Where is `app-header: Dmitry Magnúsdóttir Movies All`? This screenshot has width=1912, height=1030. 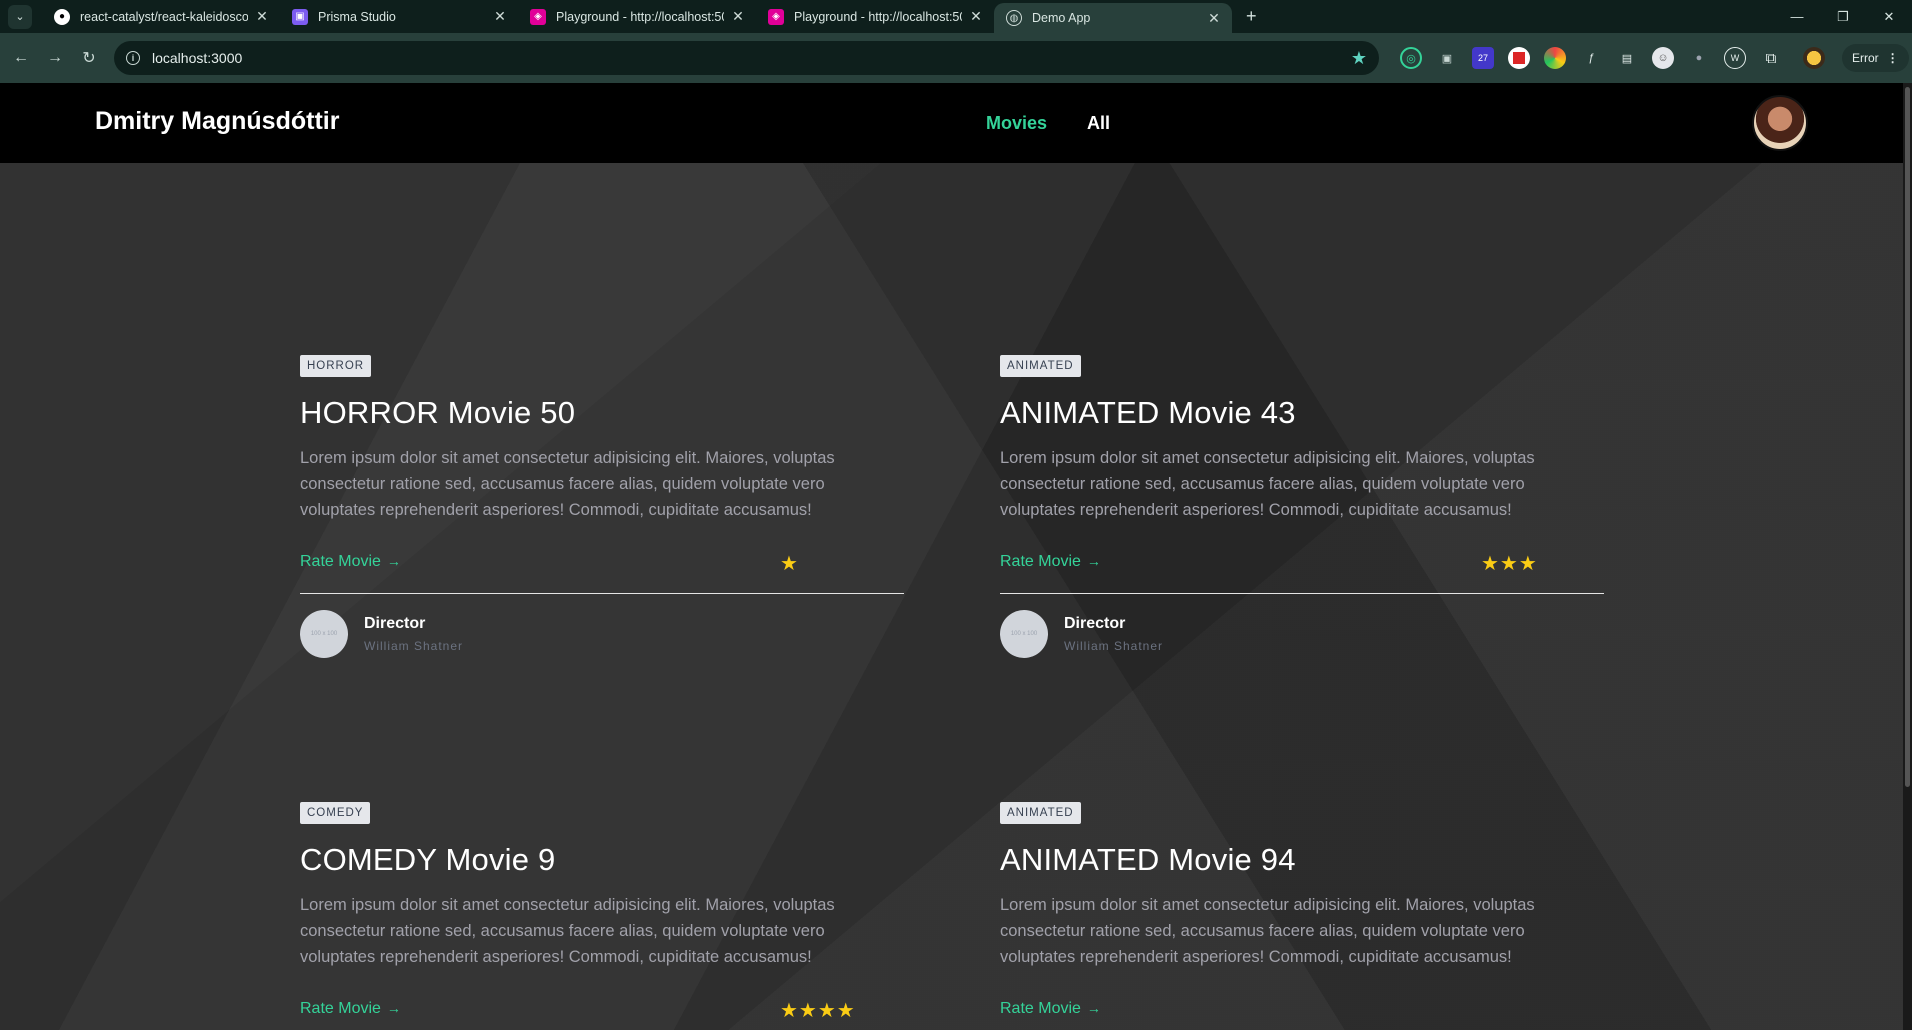
app-header: Dmitry Magnúsdóttir Movies All is located at coordinates (951, 123).